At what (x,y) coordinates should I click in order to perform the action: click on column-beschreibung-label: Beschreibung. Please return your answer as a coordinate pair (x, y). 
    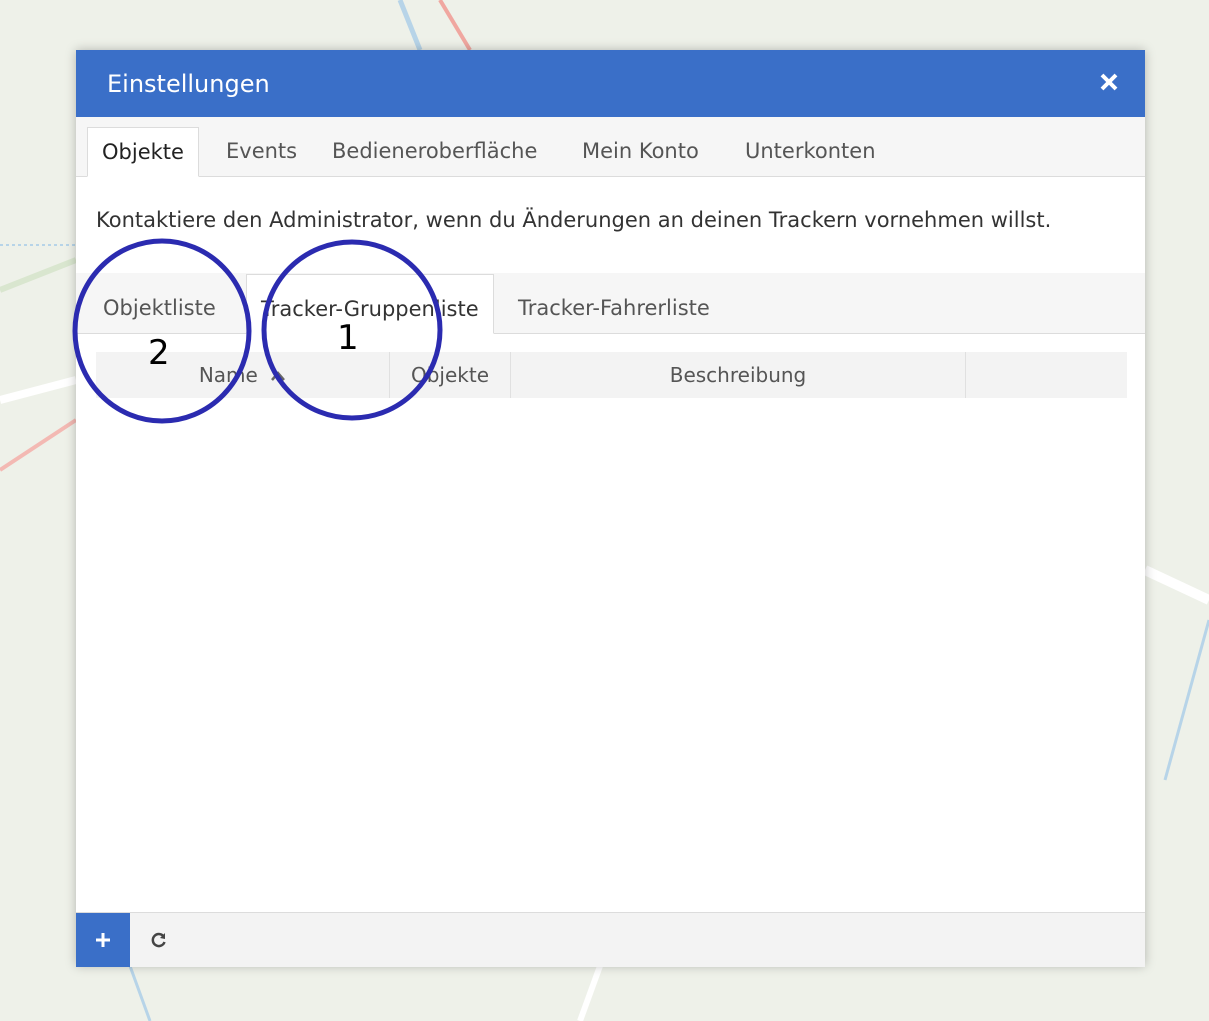
    Looking at the image, I should click on (738, 375).